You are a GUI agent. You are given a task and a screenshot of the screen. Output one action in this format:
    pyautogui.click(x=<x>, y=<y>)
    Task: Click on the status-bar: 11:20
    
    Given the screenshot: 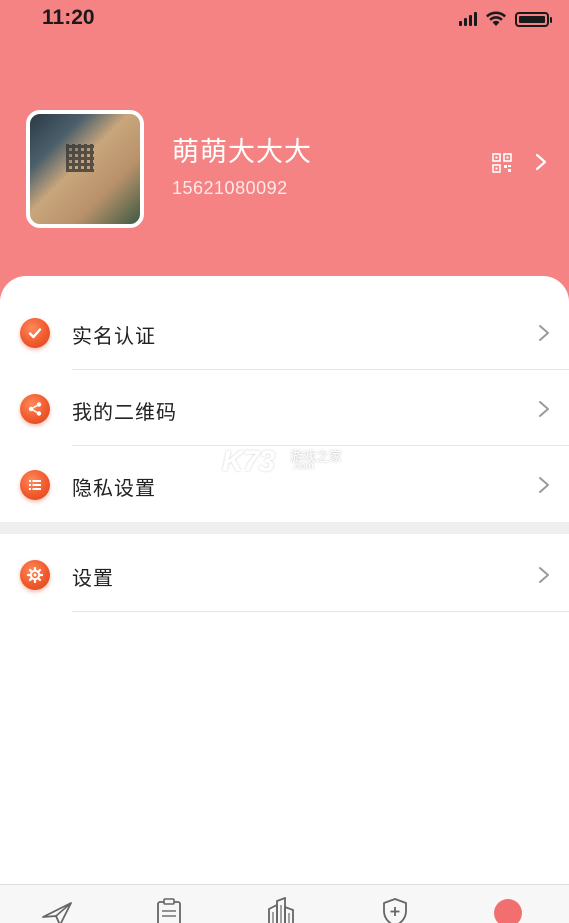 What is the action you would take?
    pyautogui.click(x=284, y=20)
    